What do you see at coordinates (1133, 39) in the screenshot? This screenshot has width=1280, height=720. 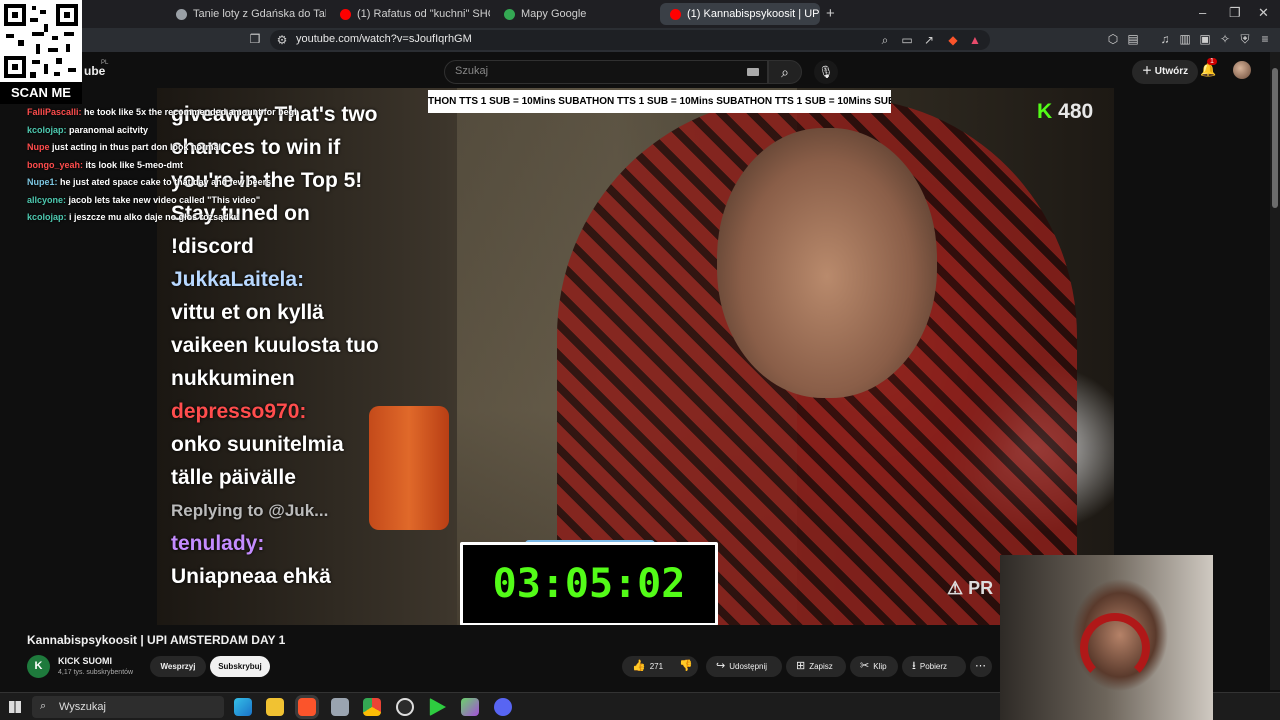 I see `wallet-icon: ▤` at bounding box center [1133, 39].